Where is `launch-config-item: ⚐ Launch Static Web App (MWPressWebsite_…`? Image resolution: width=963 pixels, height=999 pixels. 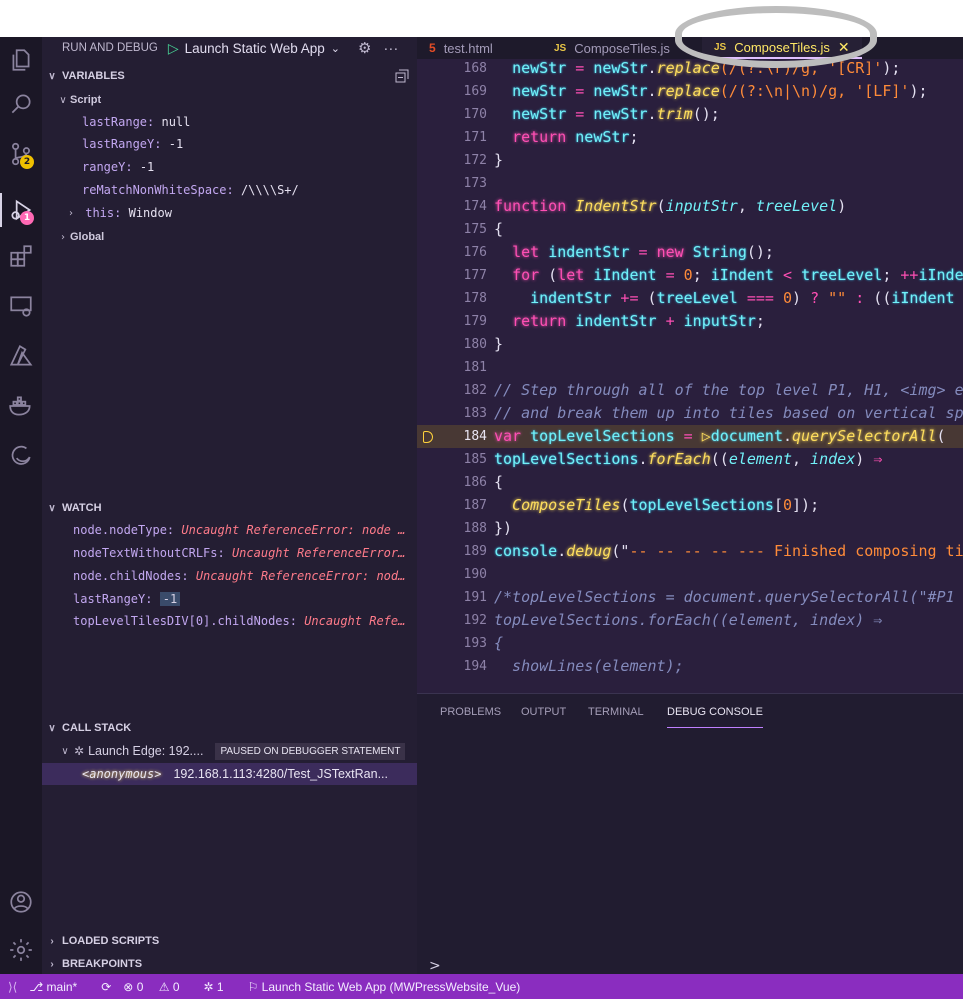
launch-config-item: ⚐ Launch Static Web App (MWPressWebsite_… is located at coordinates (390, 987).